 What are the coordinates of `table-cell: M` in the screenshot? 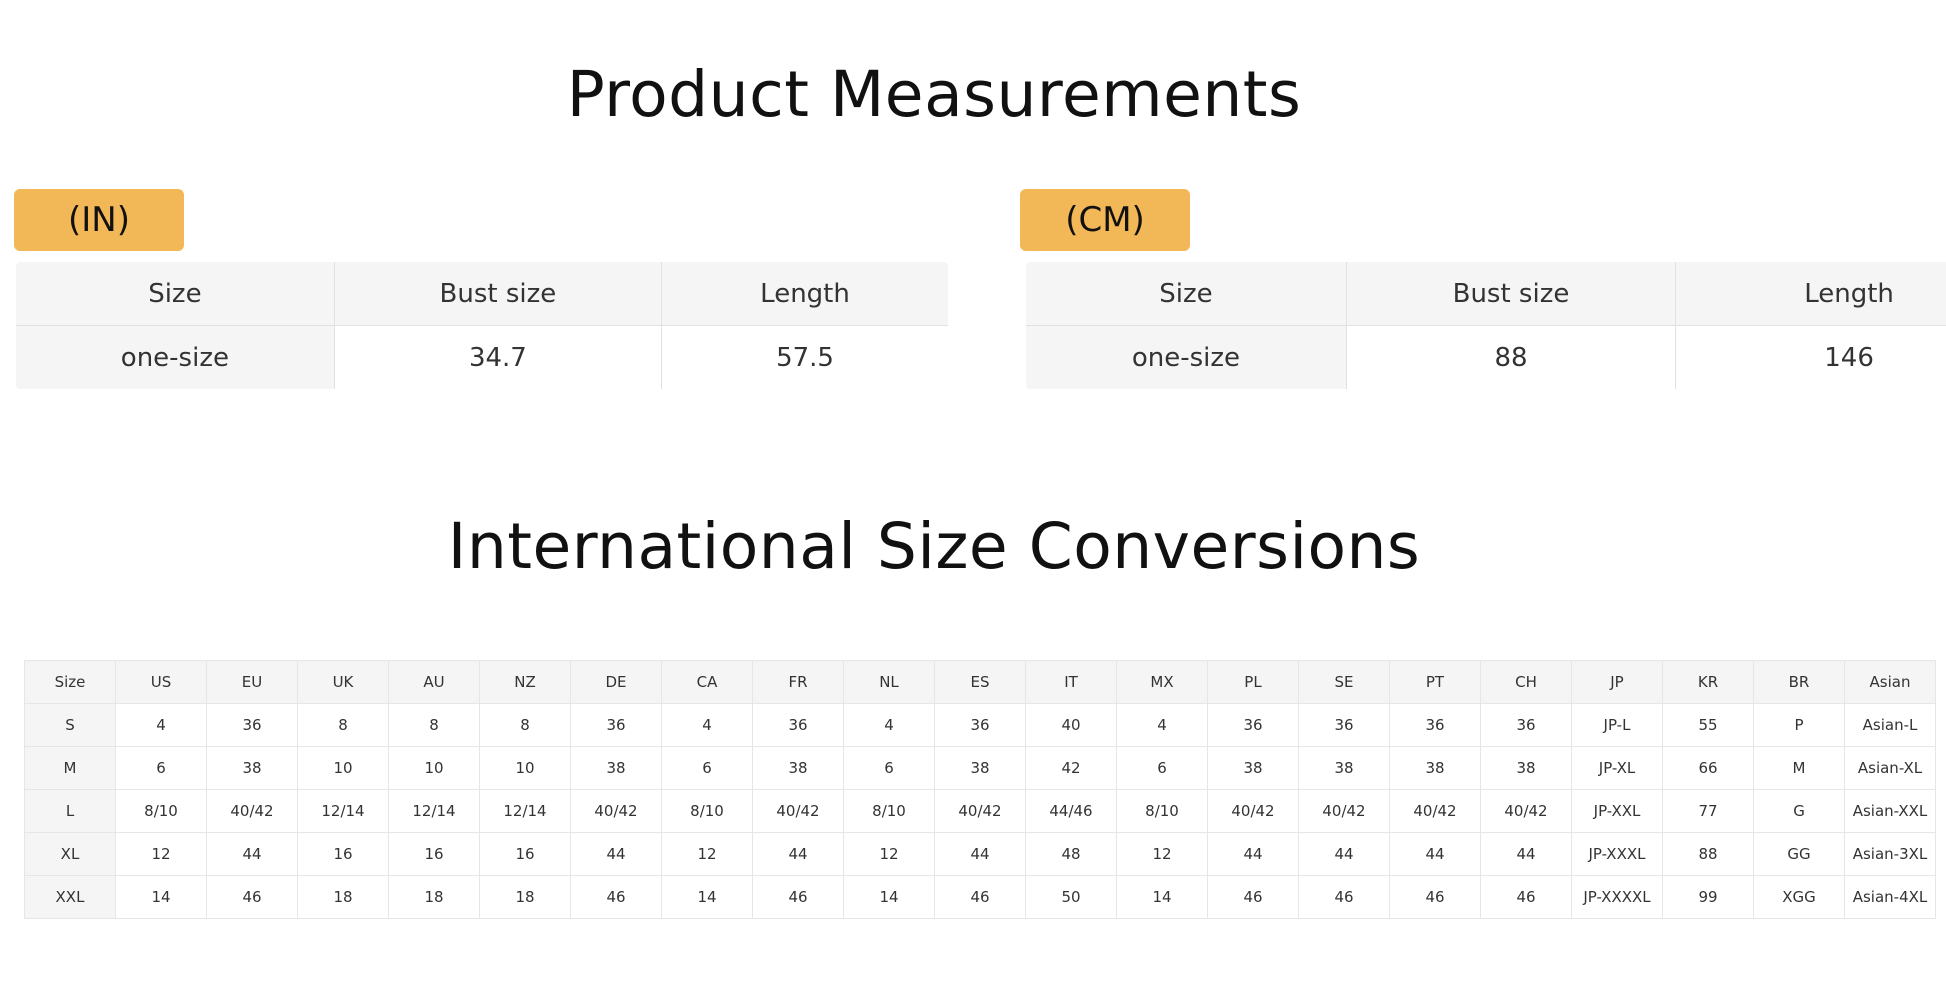 It's located at (1799, 768).